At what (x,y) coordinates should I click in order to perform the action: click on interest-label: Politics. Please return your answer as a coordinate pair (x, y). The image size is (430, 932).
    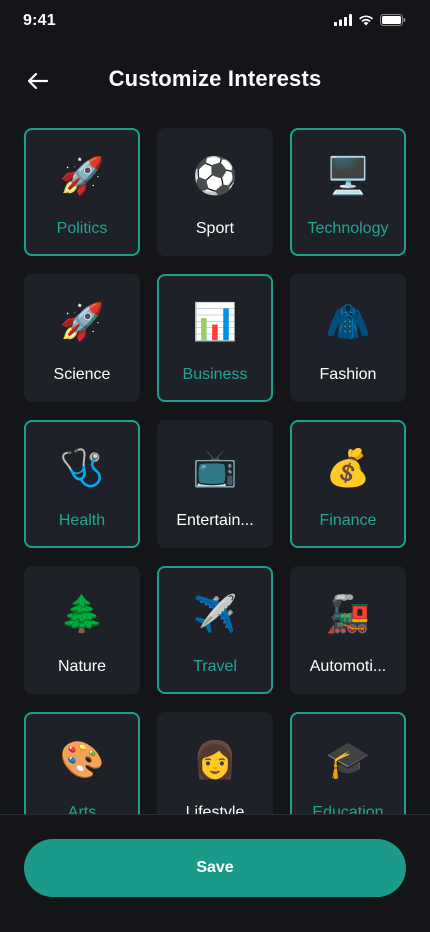
    Looking at the image, I should click on (82, 228).